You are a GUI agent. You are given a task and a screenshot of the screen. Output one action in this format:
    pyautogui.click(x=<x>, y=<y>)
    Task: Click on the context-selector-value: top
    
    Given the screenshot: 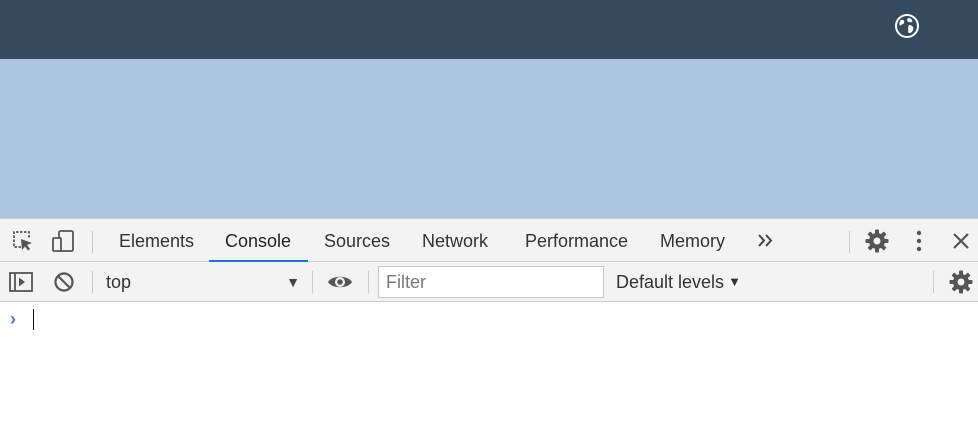 What is the action you would take?
    pyautogui.click(x=119, y=282)
    